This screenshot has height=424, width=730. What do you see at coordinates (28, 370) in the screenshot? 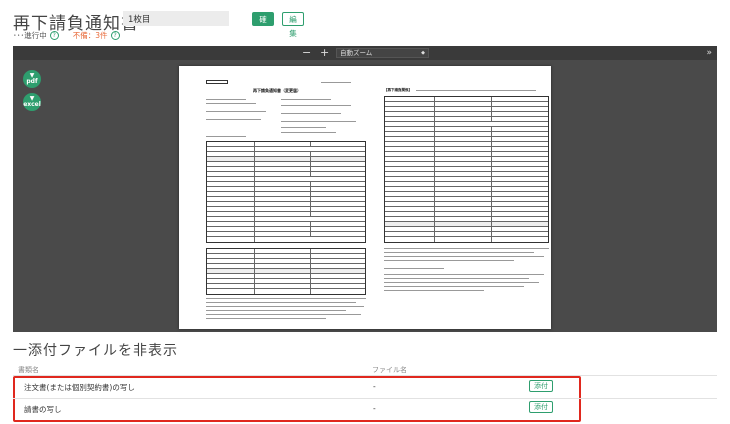
I see `column-header-document-name: 書類名` at bounding box center [28, 370].